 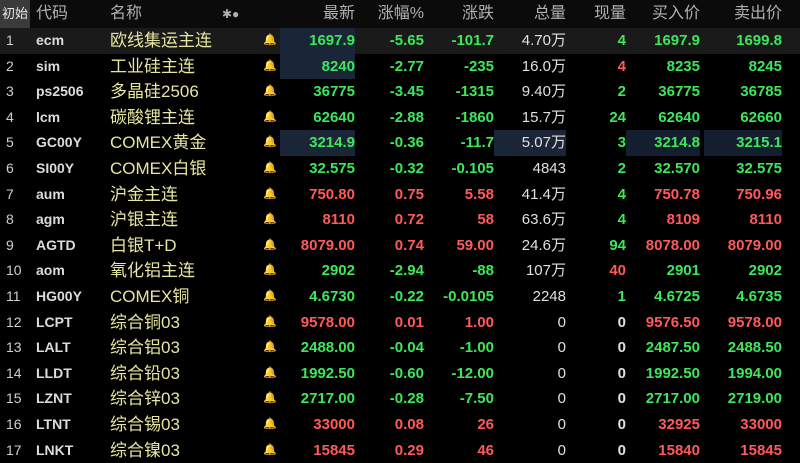 What do you see at coordinates (459, 271) in the screenshot?
I see `change-amount: -88` at bounding box center [459, 271].